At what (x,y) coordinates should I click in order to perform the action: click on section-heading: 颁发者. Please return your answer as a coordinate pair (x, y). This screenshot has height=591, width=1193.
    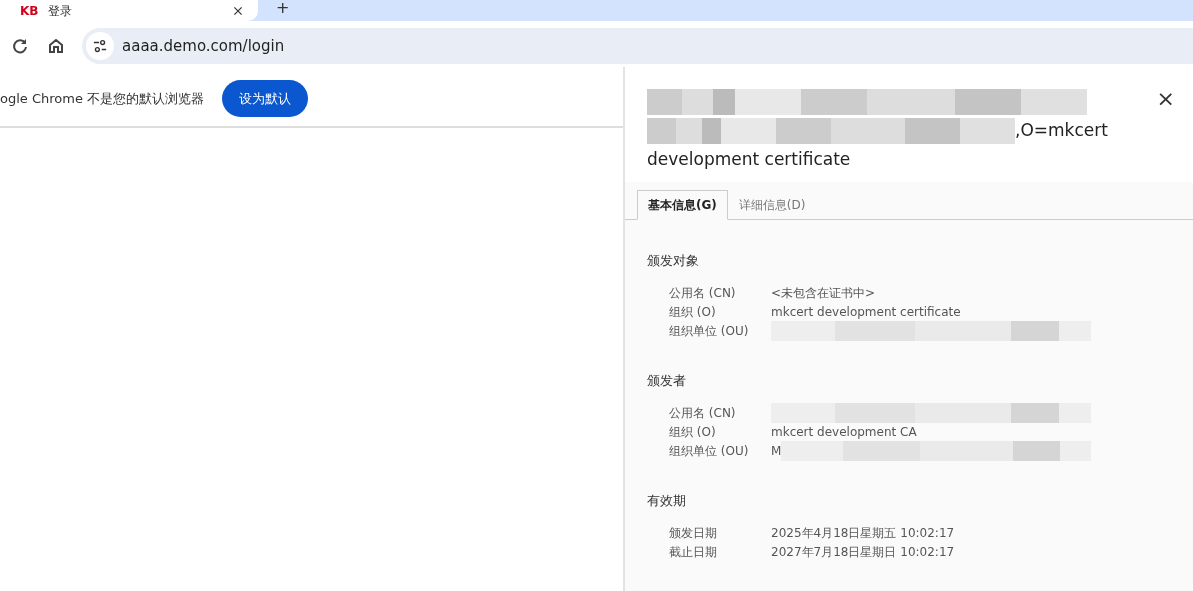
    Looking at the image, I should click on (667, 380).